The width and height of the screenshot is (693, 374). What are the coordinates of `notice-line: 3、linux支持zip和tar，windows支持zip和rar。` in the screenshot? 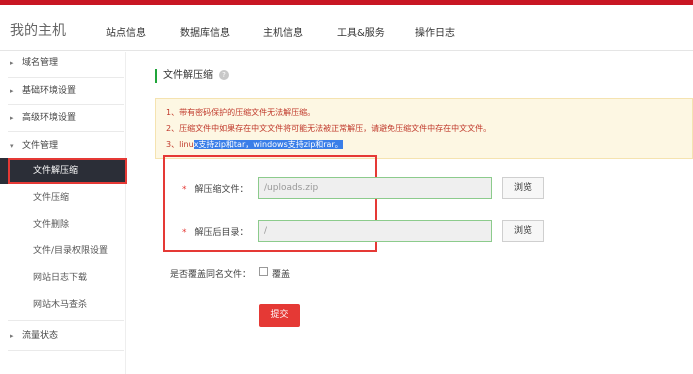 It's located at (254, 144).